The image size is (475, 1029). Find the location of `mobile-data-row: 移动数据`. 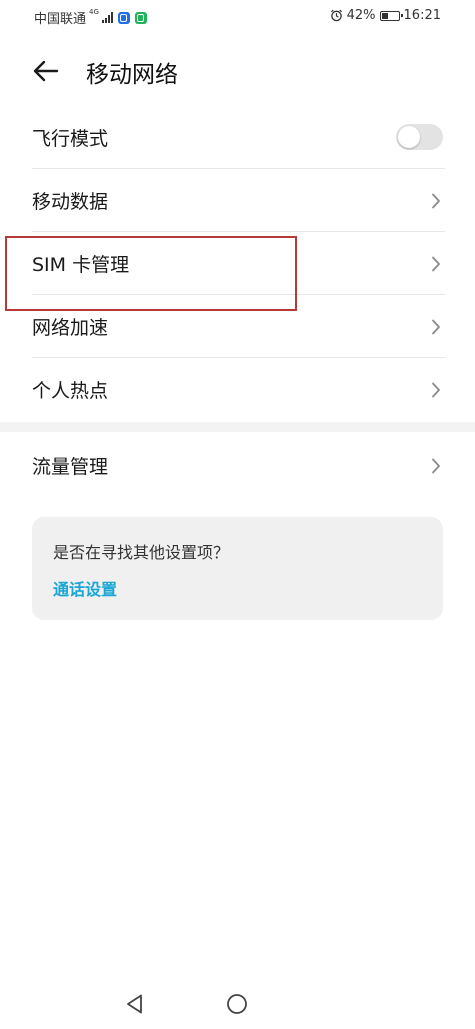

mobile-data-row: 移动数据 is located at coordinates (237, 200).